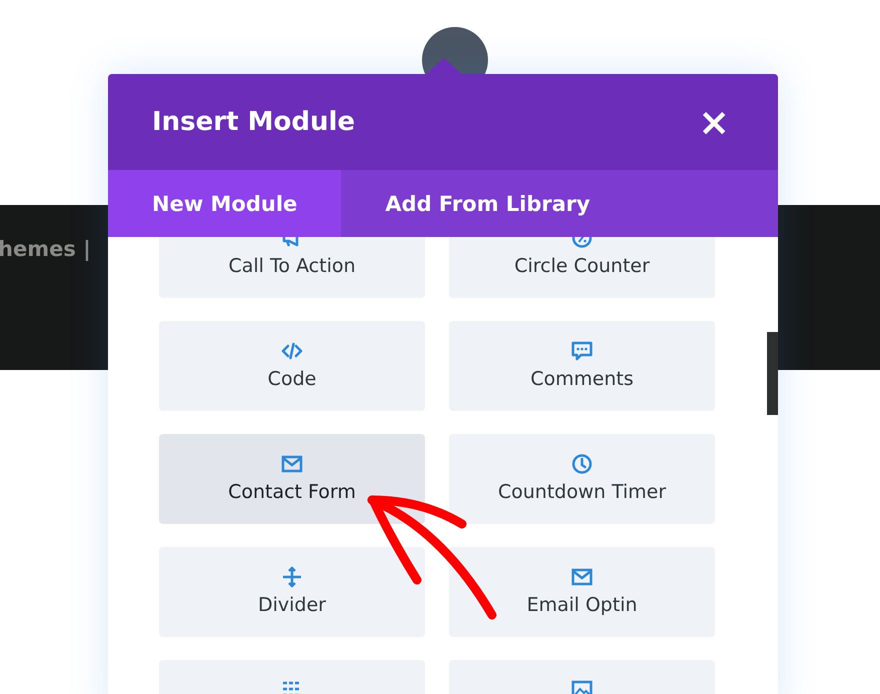 This screenshot has height=694, width=880. Describe the element at coordinates (487, 203) in the screenshot. I see `tab: Add From Library` at that location.